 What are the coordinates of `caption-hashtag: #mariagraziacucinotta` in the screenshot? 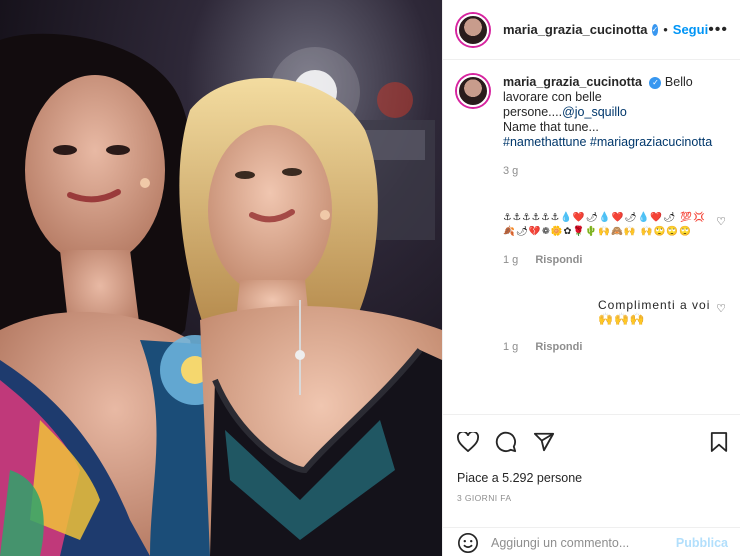 It's located at (651, 142).